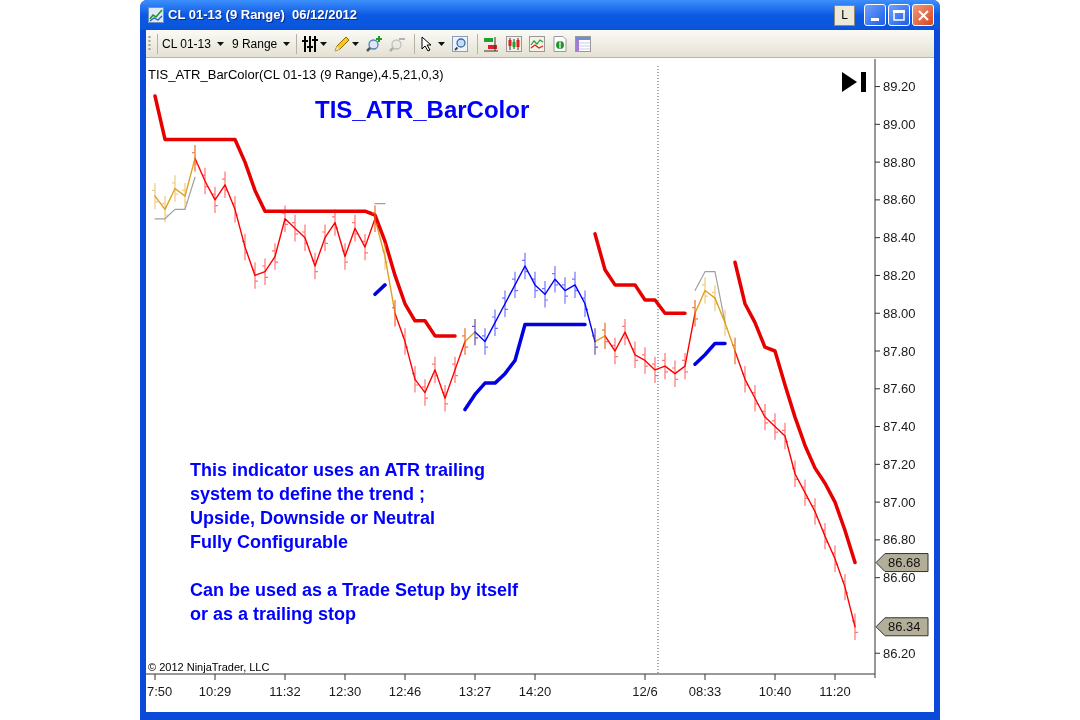  Describe the element at coordinates (899, 313) in the screenshot. I see `price-axis-label: 88.00` at that location.